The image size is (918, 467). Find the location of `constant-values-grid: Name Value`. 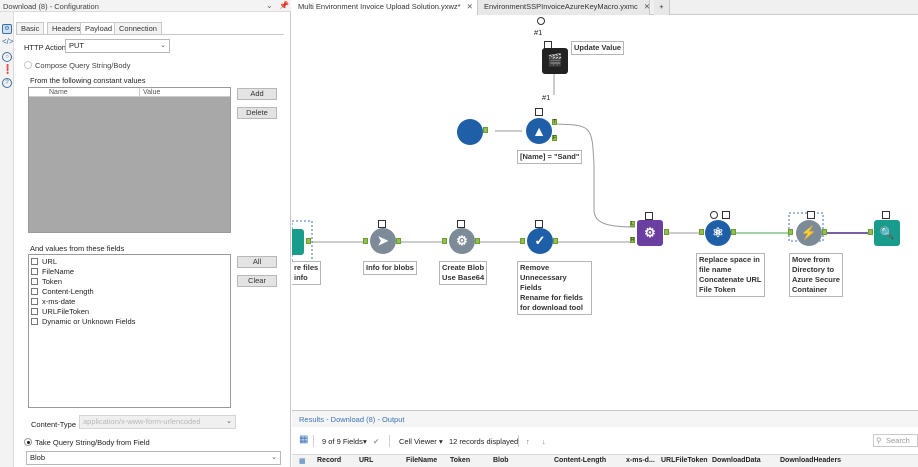

constant-values-grid: Name Value is located at coordinates (129, 160).